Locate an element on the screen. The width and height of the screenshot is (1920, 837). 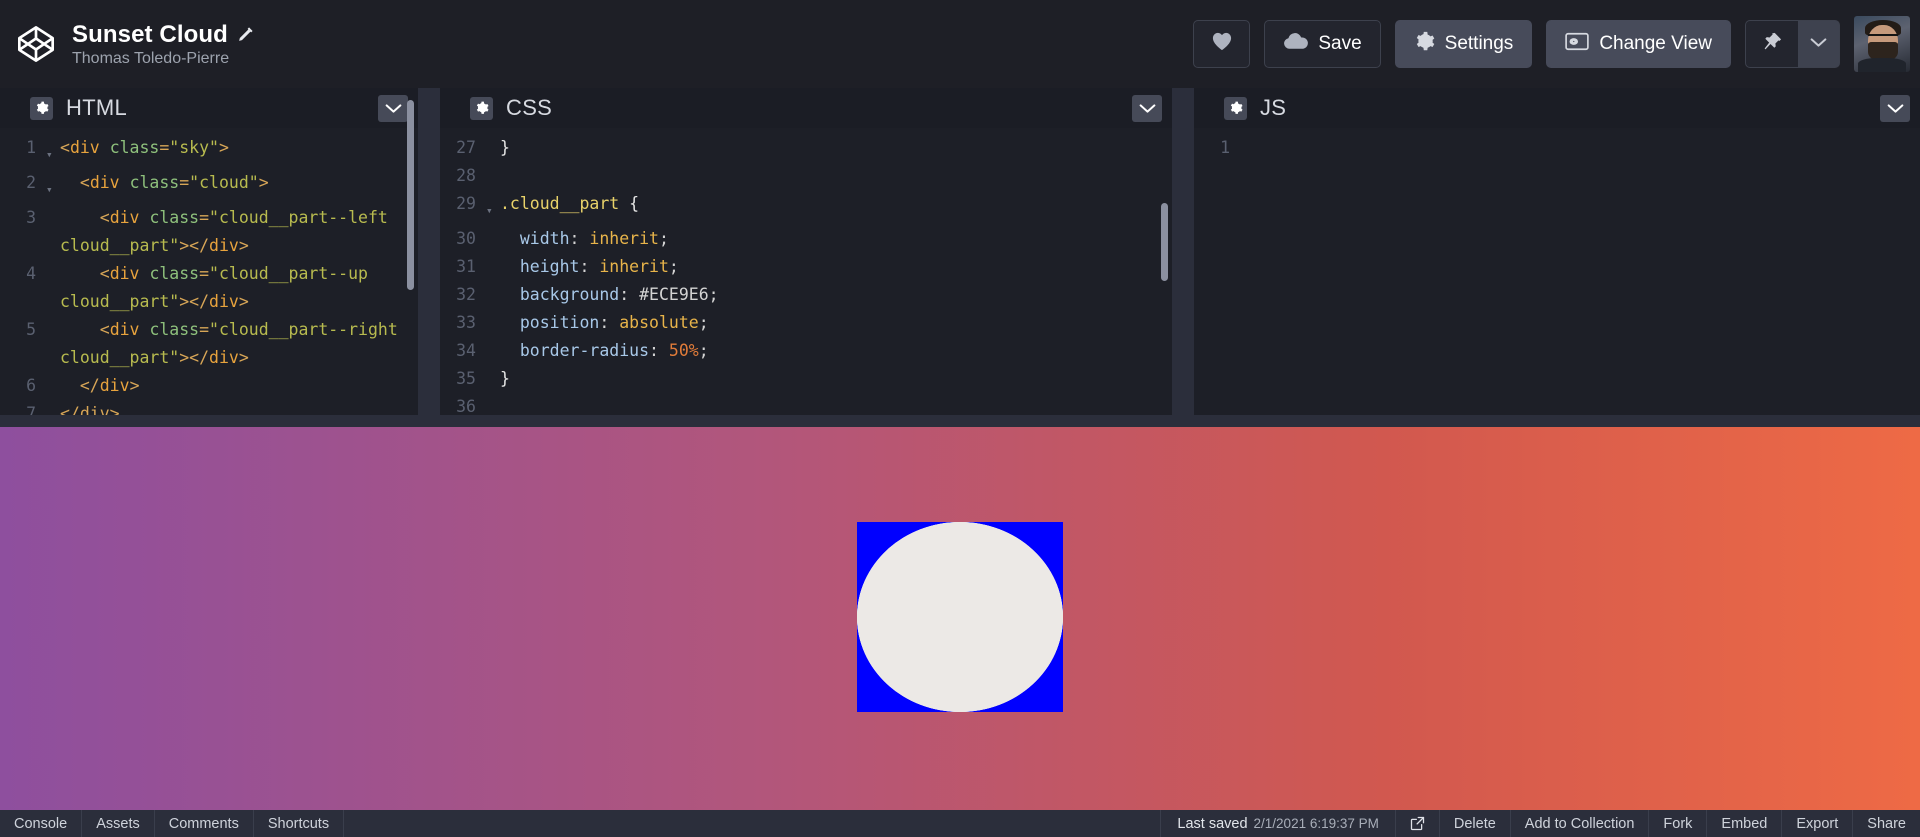
code-text: background: #ECE9E6; is located at coordinates (619, 294).